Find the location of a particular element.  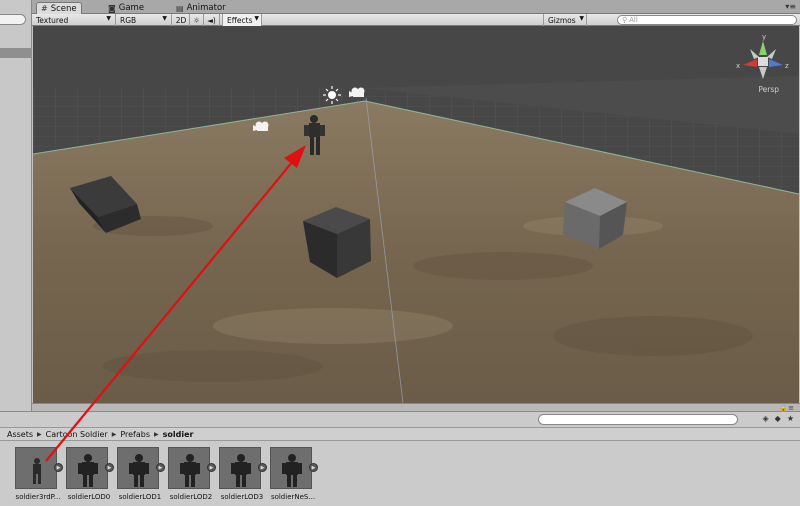

tab-game: ◙ Game is located at coordinates (126, 8).